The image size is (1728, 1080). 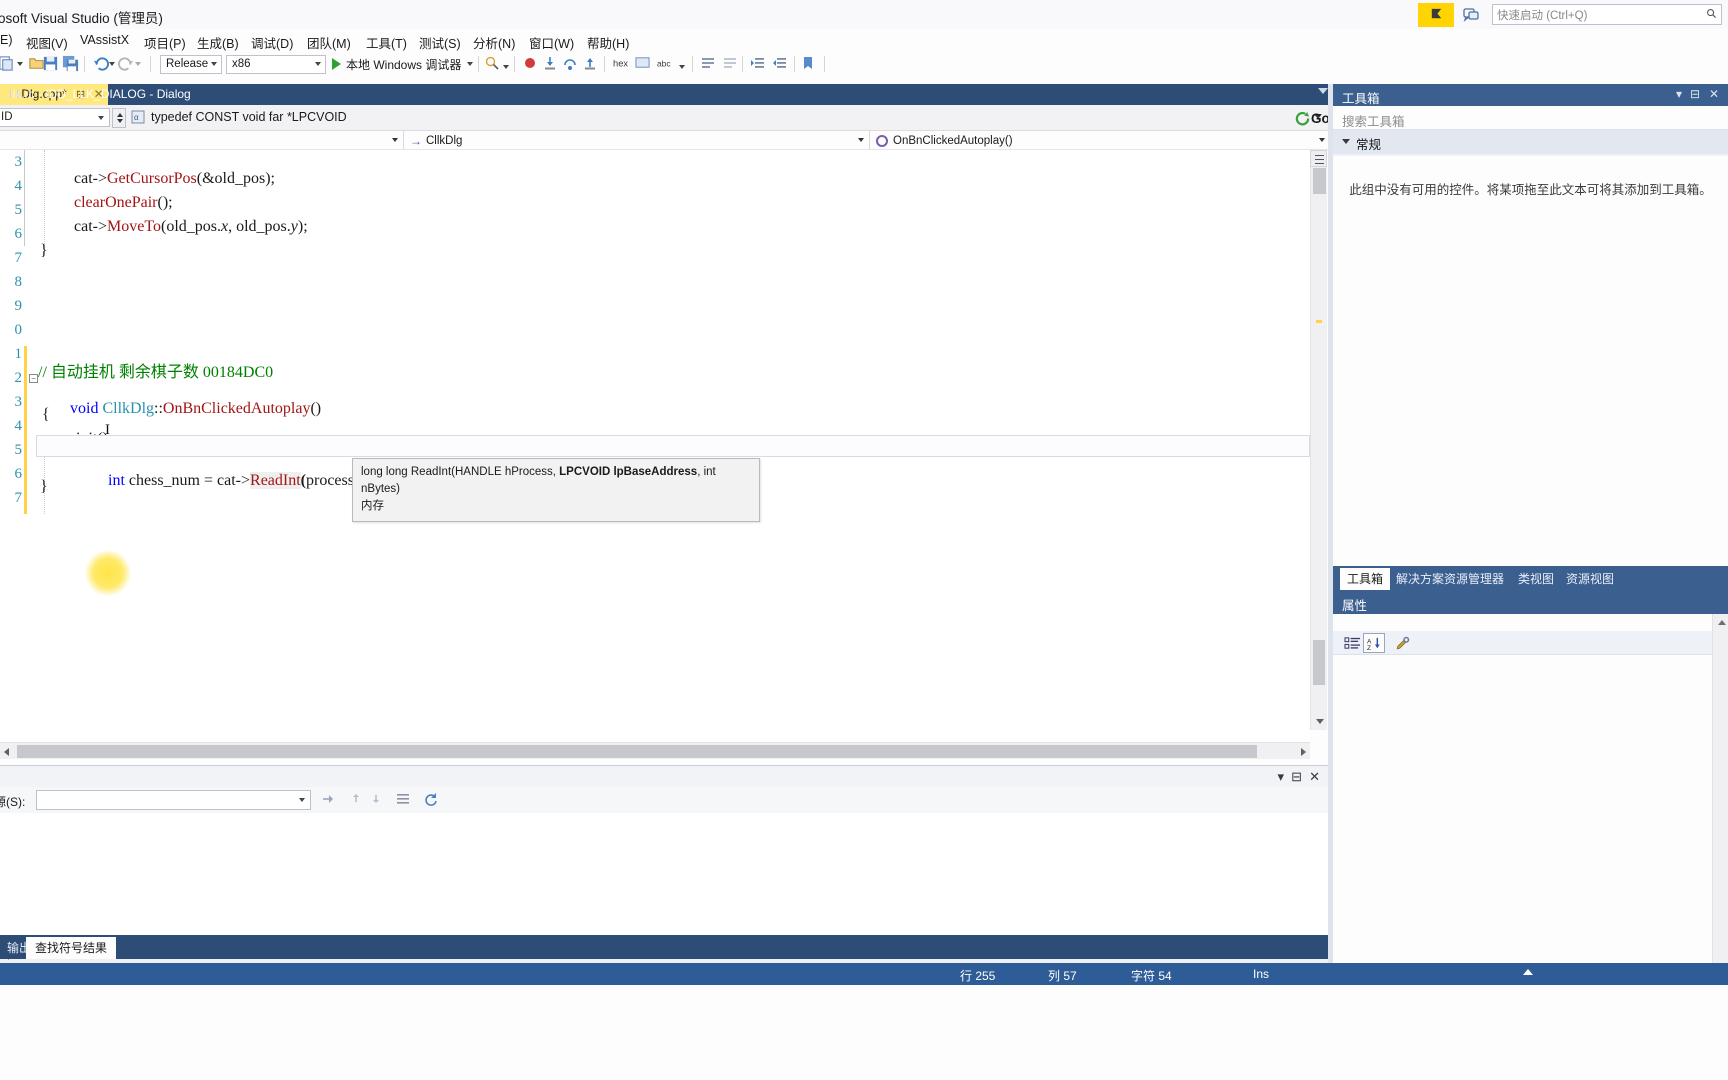 I want to click on step-over-icon, so click(x=571, y=64).